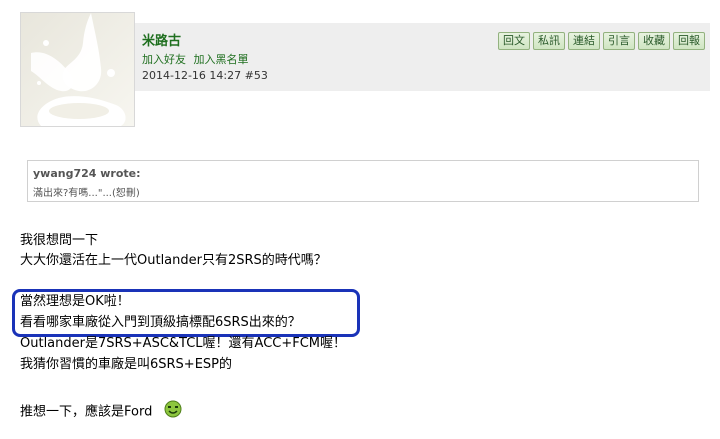  Describe the element at coordinates (619, 41) in the screenshot. I see `quote-button: 引言` at that location.